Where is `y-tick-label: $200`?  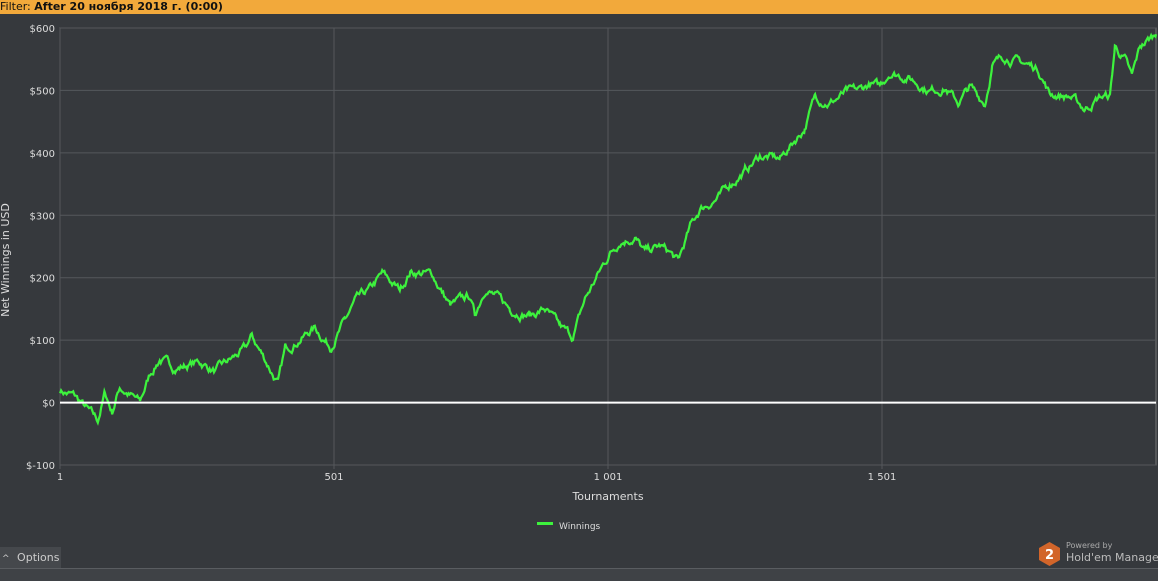
y-tick-label: $200 is located at coordinates (42, 279).